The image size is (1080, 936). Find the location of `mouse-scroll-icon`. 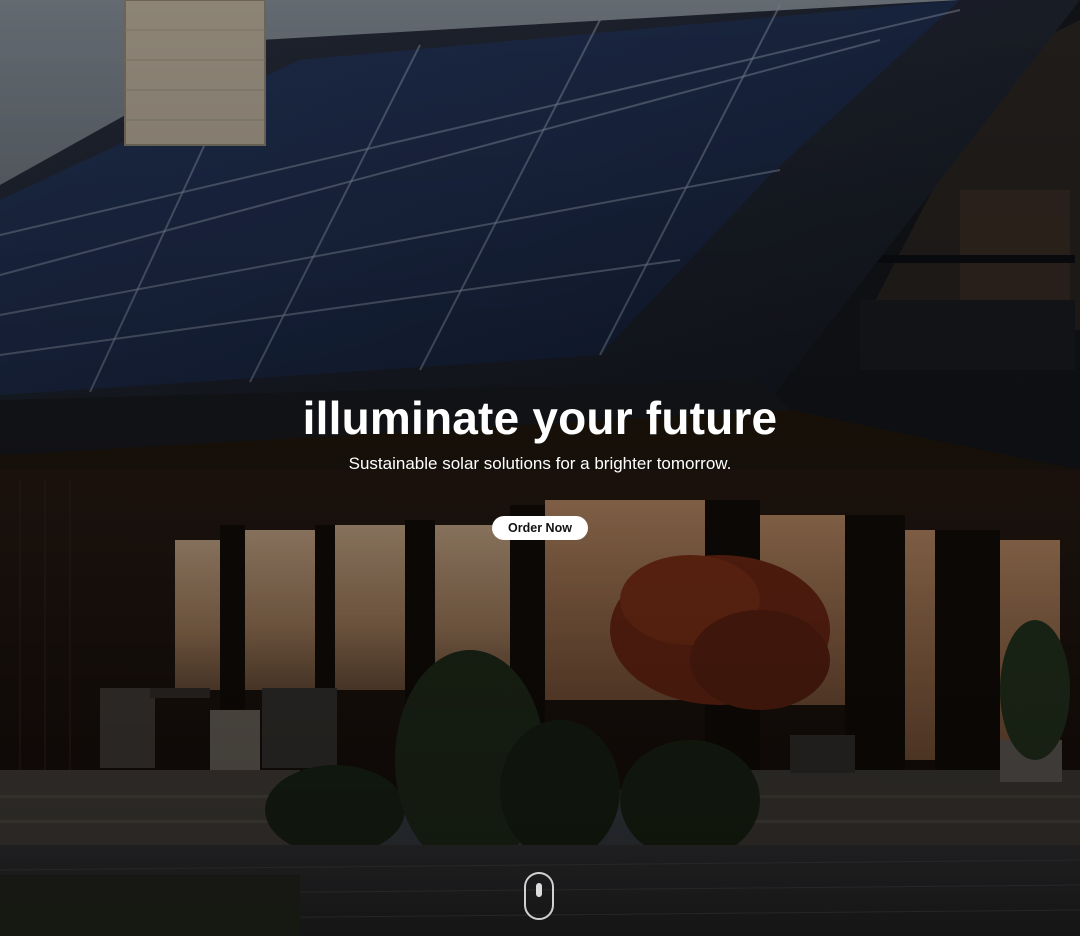

mouse-scroll-icon is located at coordinates (539, 896).